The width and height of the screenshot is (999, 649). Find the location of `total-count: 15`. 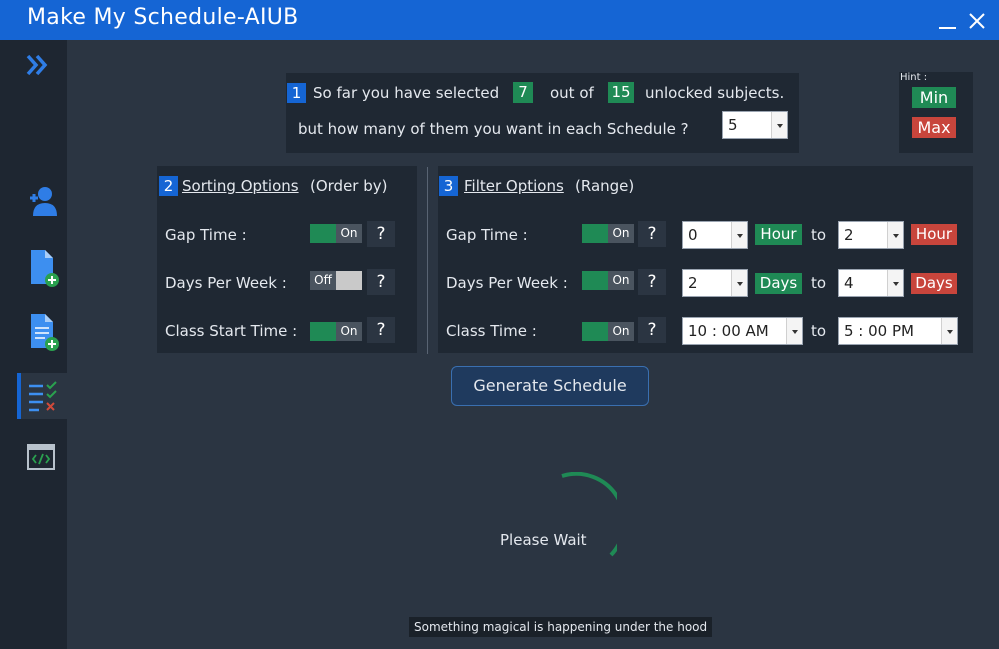

total-count: 15 is located at coordinates (621, 92).